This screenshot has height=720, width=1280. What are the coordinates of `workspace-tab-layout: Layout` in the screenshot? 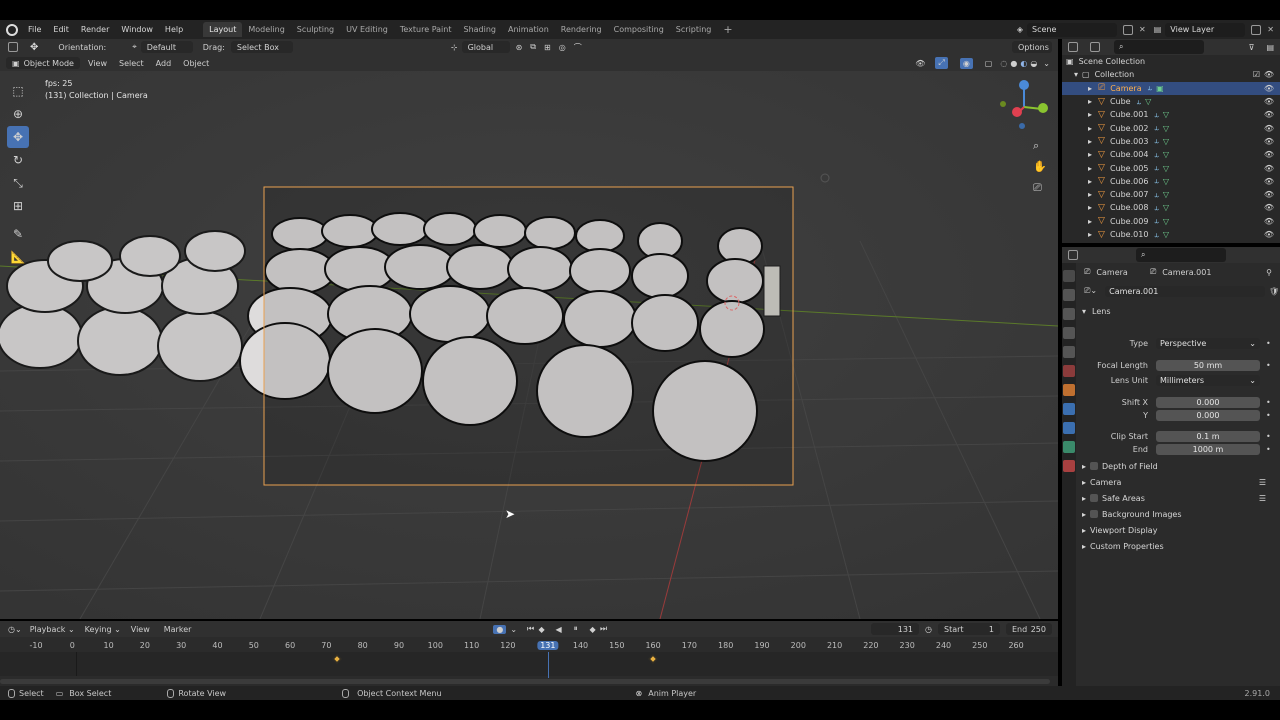 It's located at (223, 29).